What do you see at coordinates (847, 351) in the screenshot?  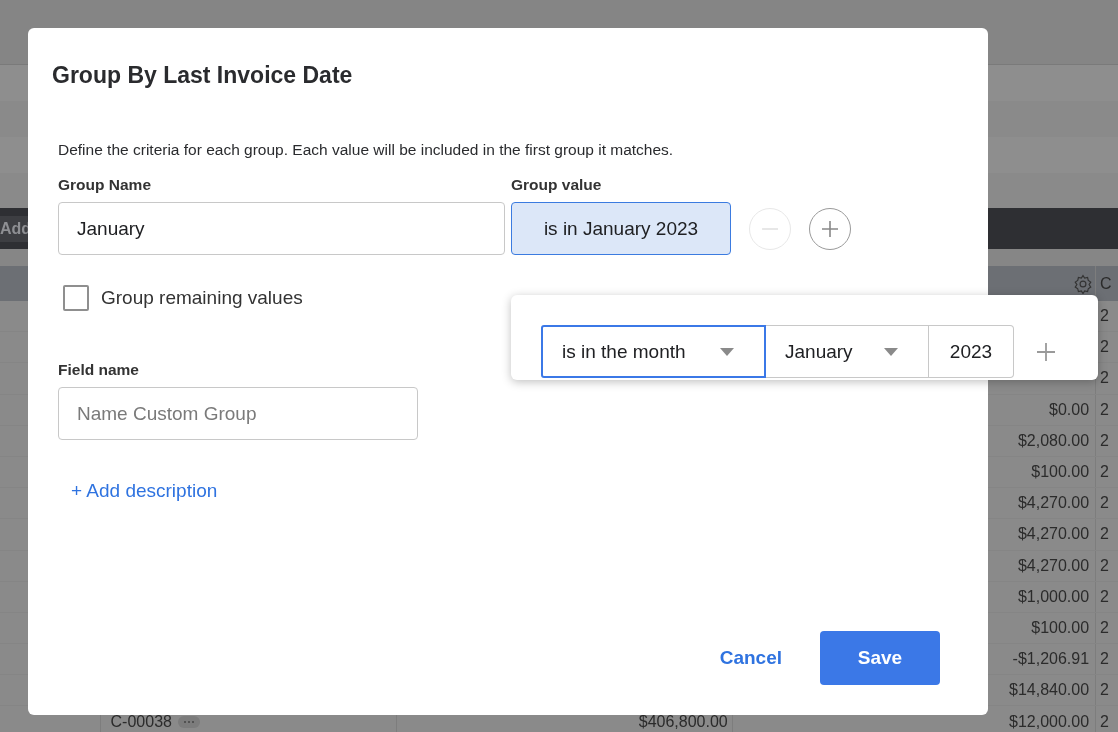 I see `month-dropdown: January` at bounding box center [847, 351].